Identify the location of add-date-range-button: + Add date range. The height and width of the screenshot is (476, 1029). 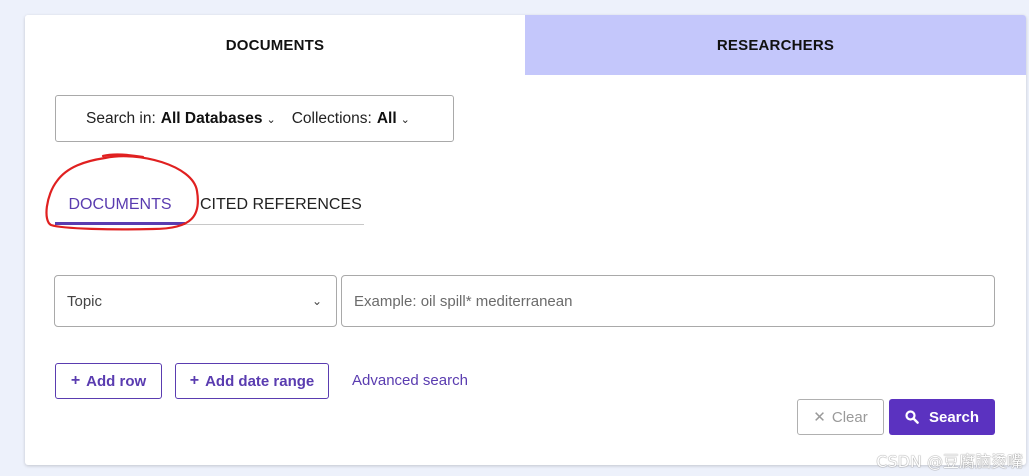
(252, 381).